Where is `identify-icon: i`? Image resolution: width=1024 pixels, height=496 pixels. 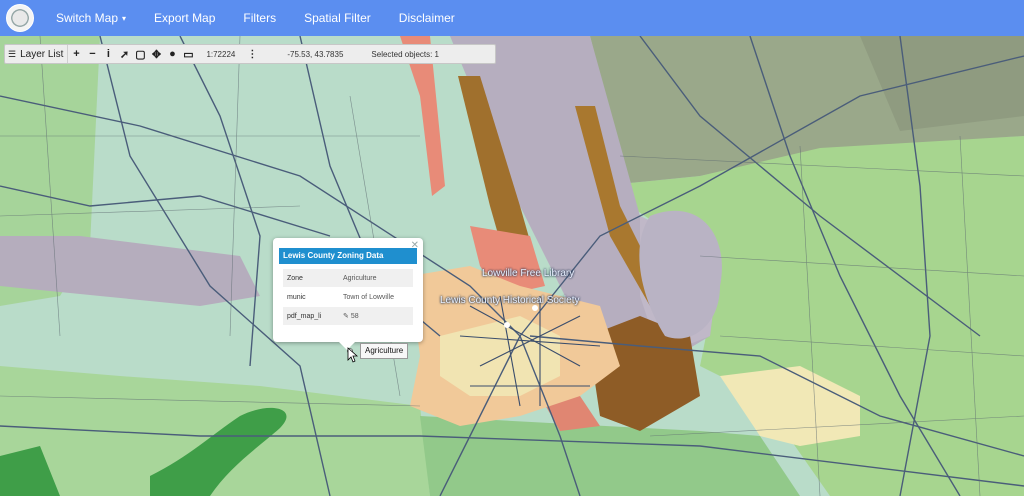 identify-icon: i is located at coordinates (108, 54).